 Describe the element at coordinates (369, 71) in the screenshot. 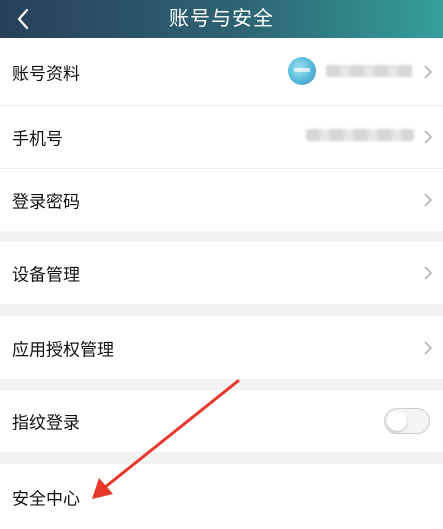

I see `blurred-nickname` at that location.